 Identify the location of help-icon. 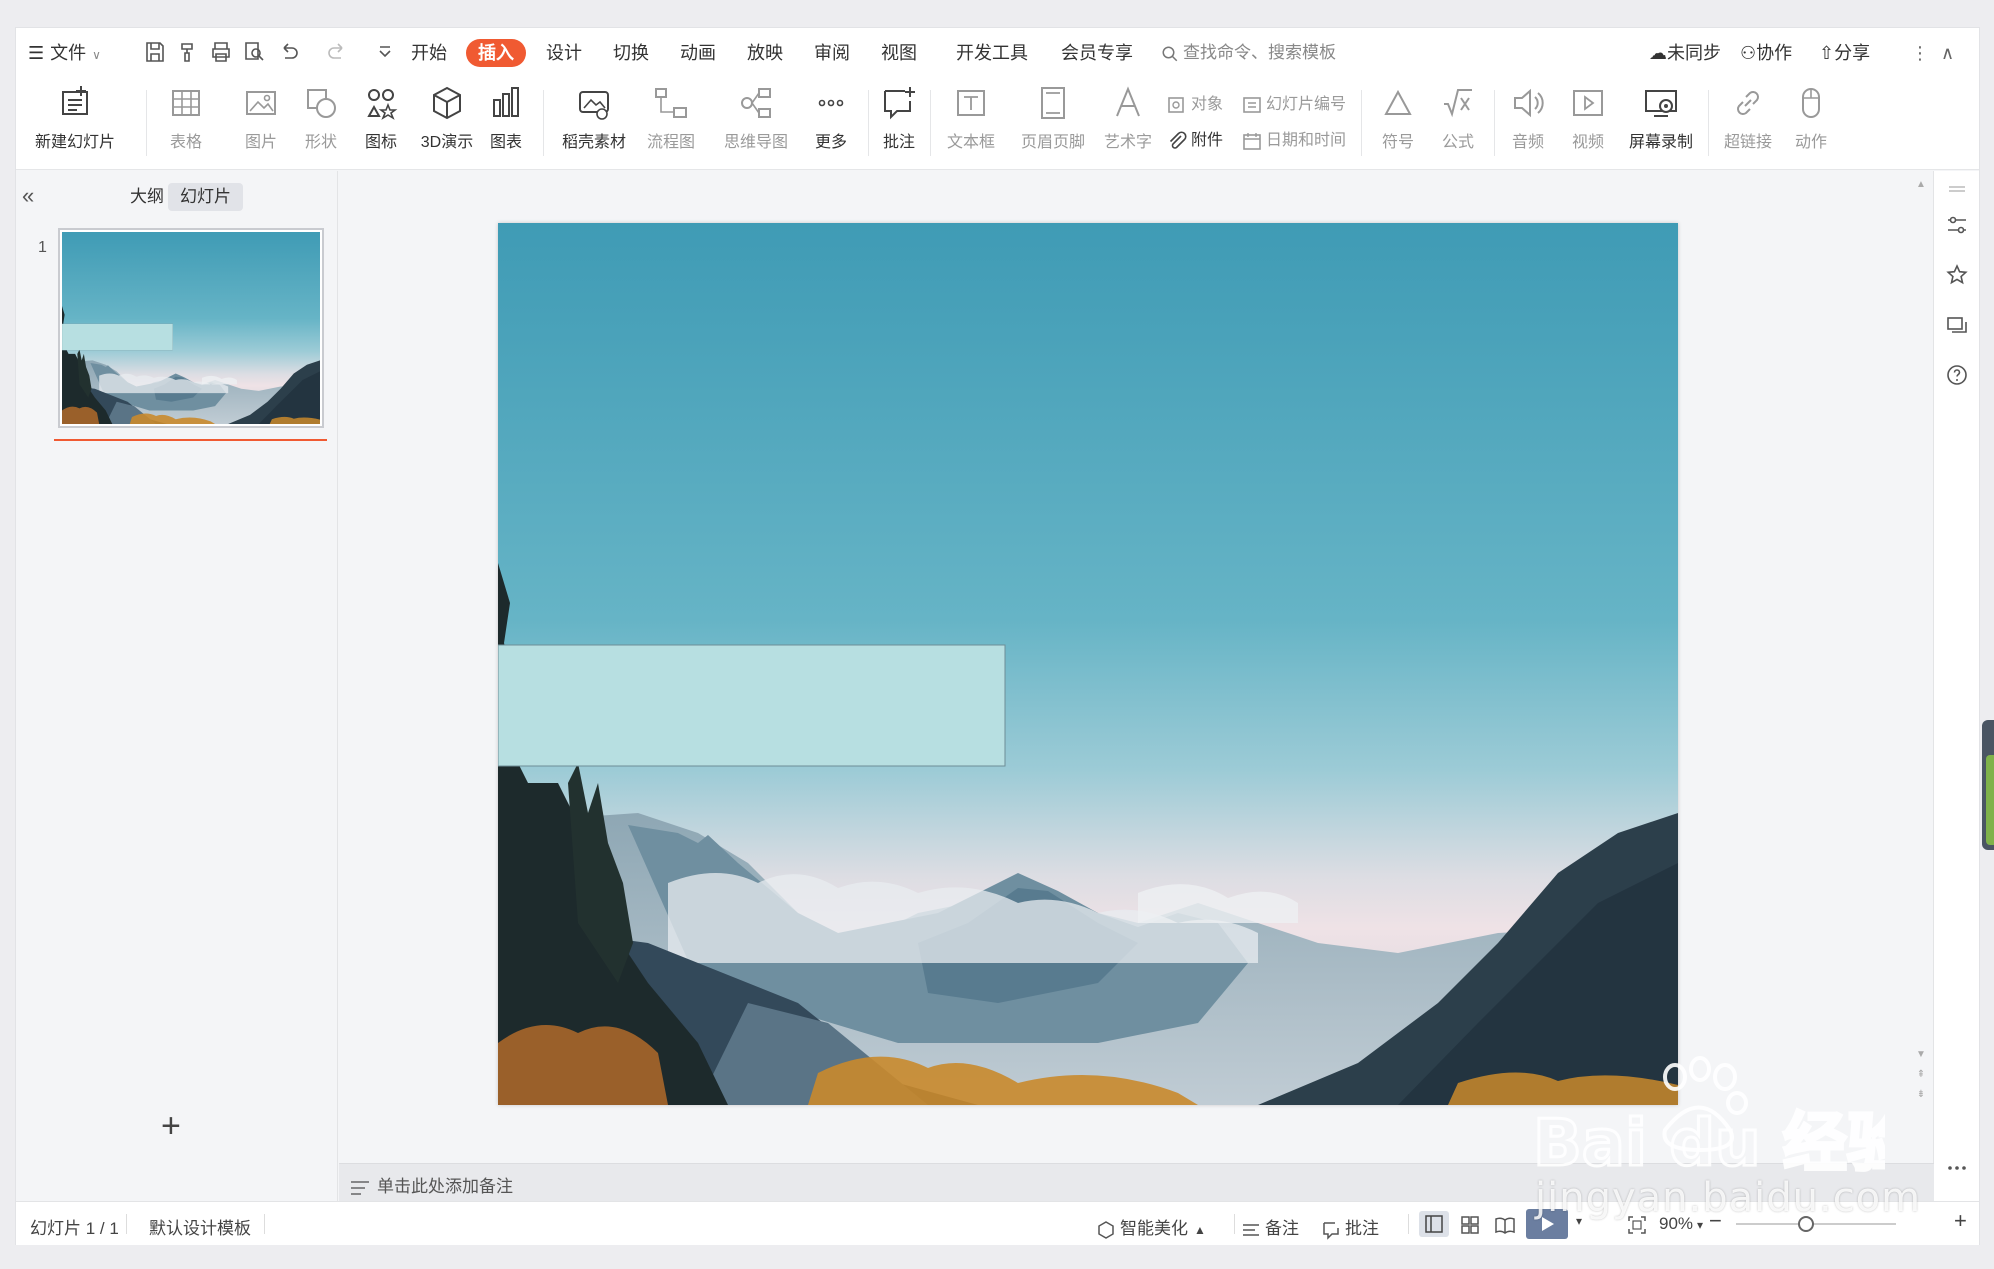
(1957, 375).